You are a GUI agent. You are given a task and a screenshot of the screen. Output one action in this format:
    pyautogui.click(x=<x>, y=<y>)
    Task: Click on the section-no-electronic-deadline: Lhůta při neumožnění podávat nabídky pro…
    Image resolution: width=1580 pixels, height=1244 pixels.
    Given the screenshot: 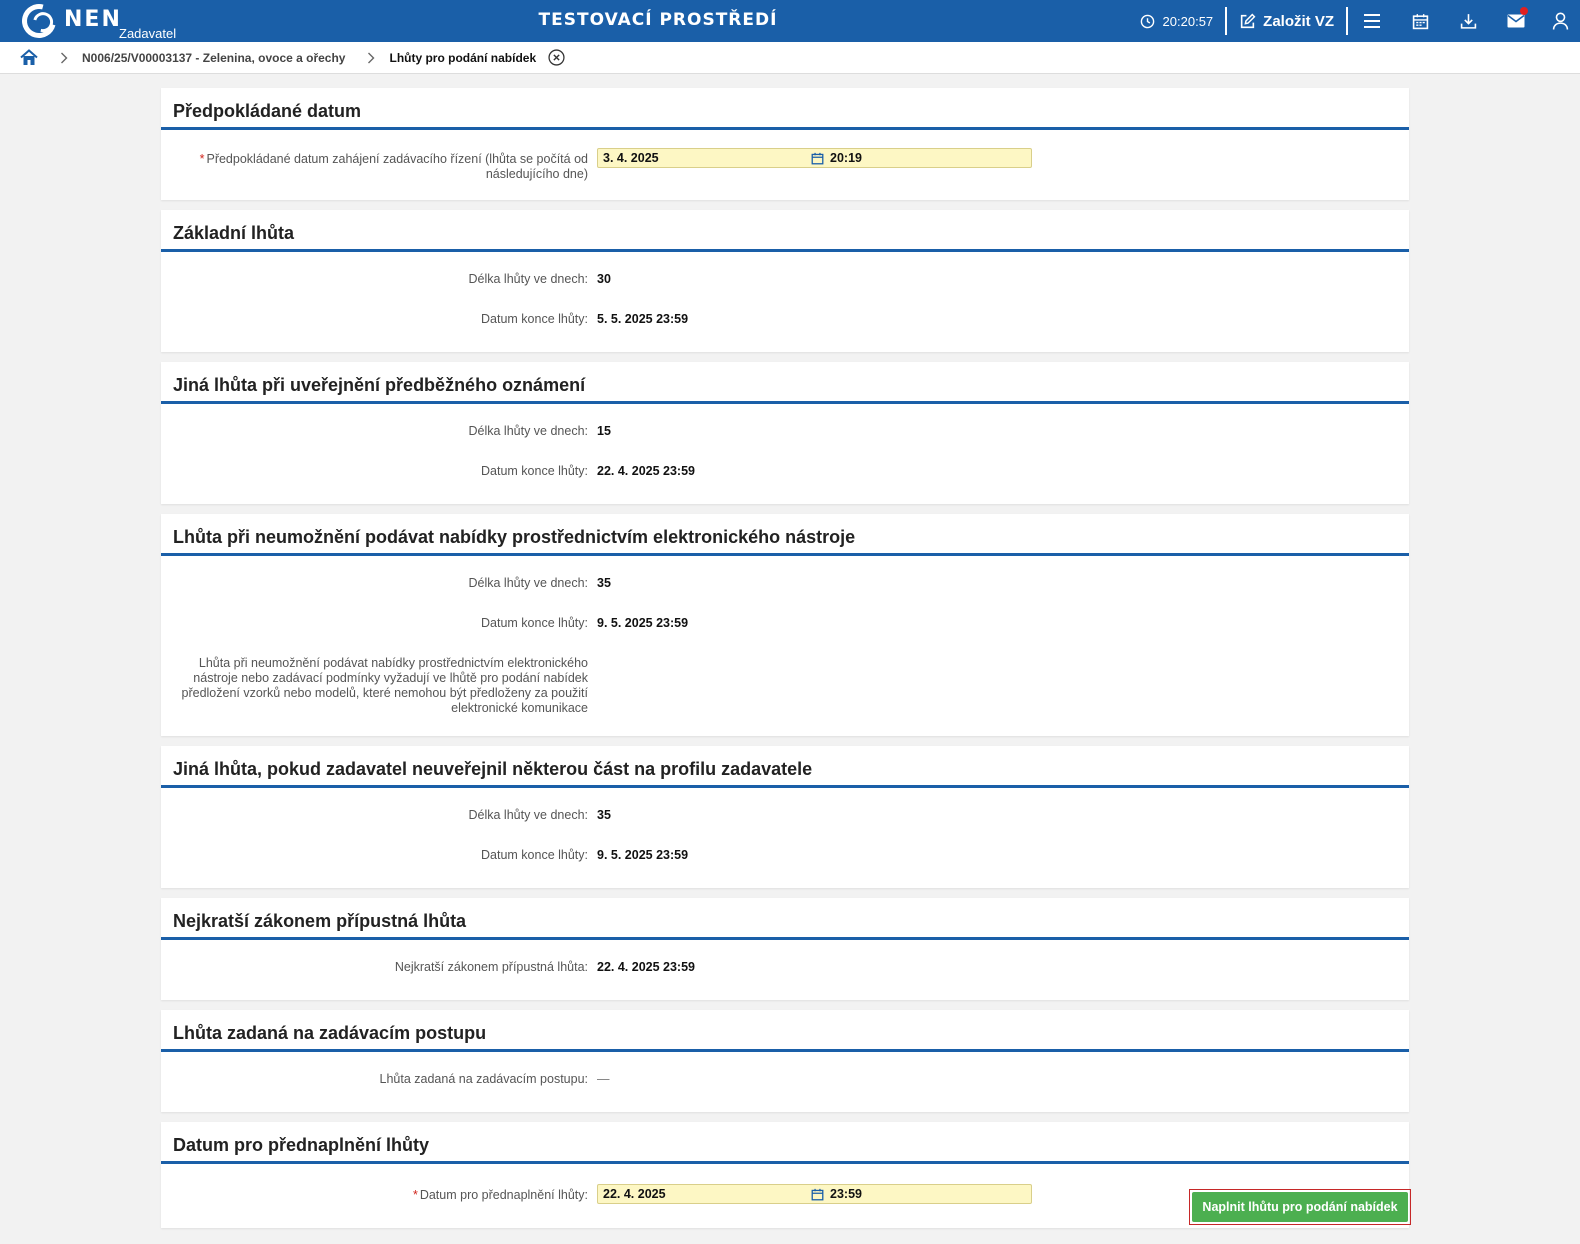 What is the action you would take?
    pyautogui.click(x=785, y=625)
    